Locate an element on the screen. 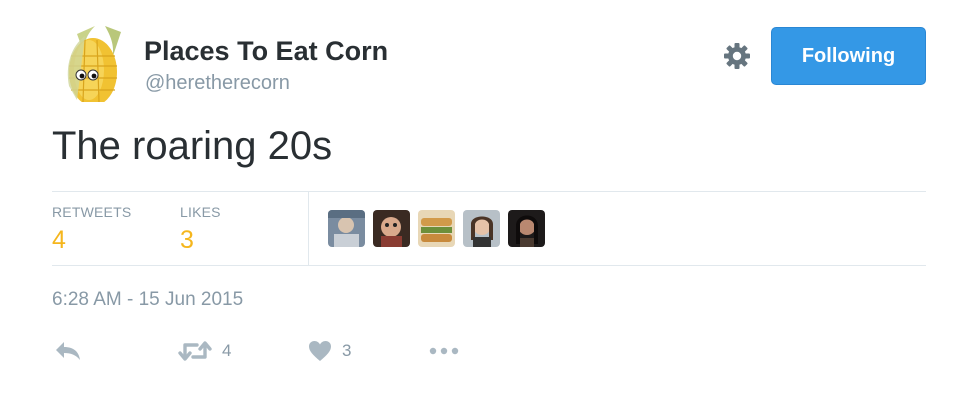 Image resolution: width=980 pixels, height=403 pixels. more-options-button is located at coordinates (445, 351).